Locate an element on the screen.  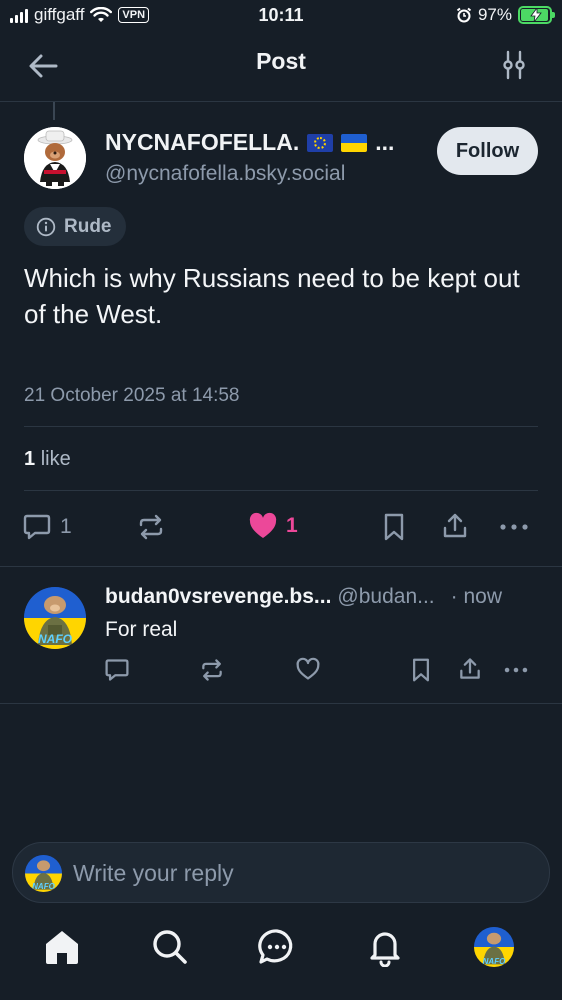
thread-settings-button is located at coordinates (514, 65).